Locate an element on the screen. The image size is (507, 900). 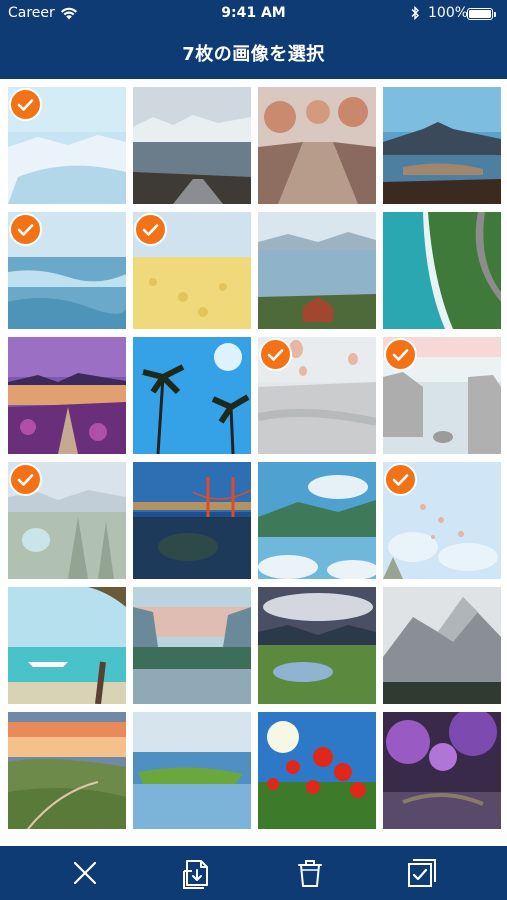
close-icon is located at coordinates (85, 873).